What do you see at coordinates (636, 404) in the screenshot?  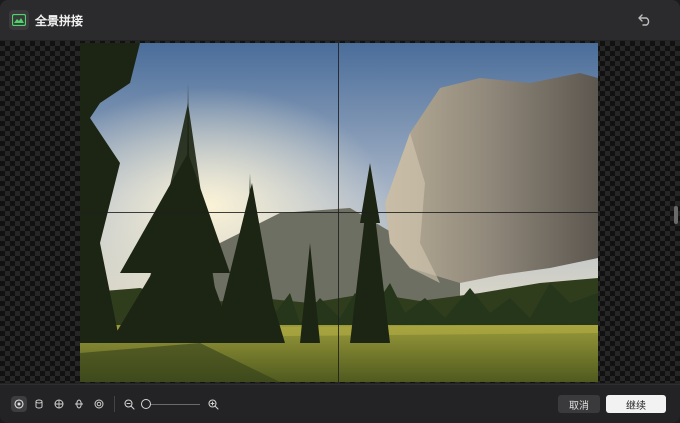 I see `continue-button: 继续` at bounding box center [636, 404].